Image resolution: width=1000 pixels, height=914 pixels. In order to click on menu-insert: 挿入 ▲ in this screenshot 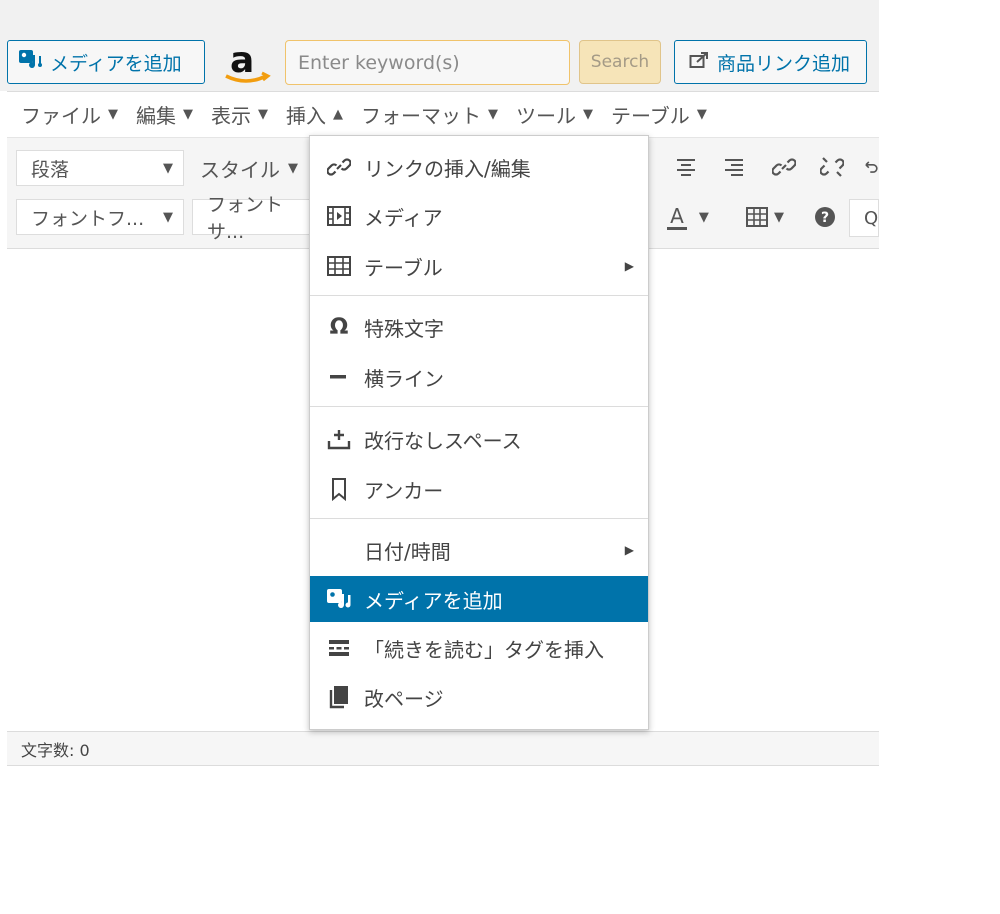, I will do `click(314, 114)`.